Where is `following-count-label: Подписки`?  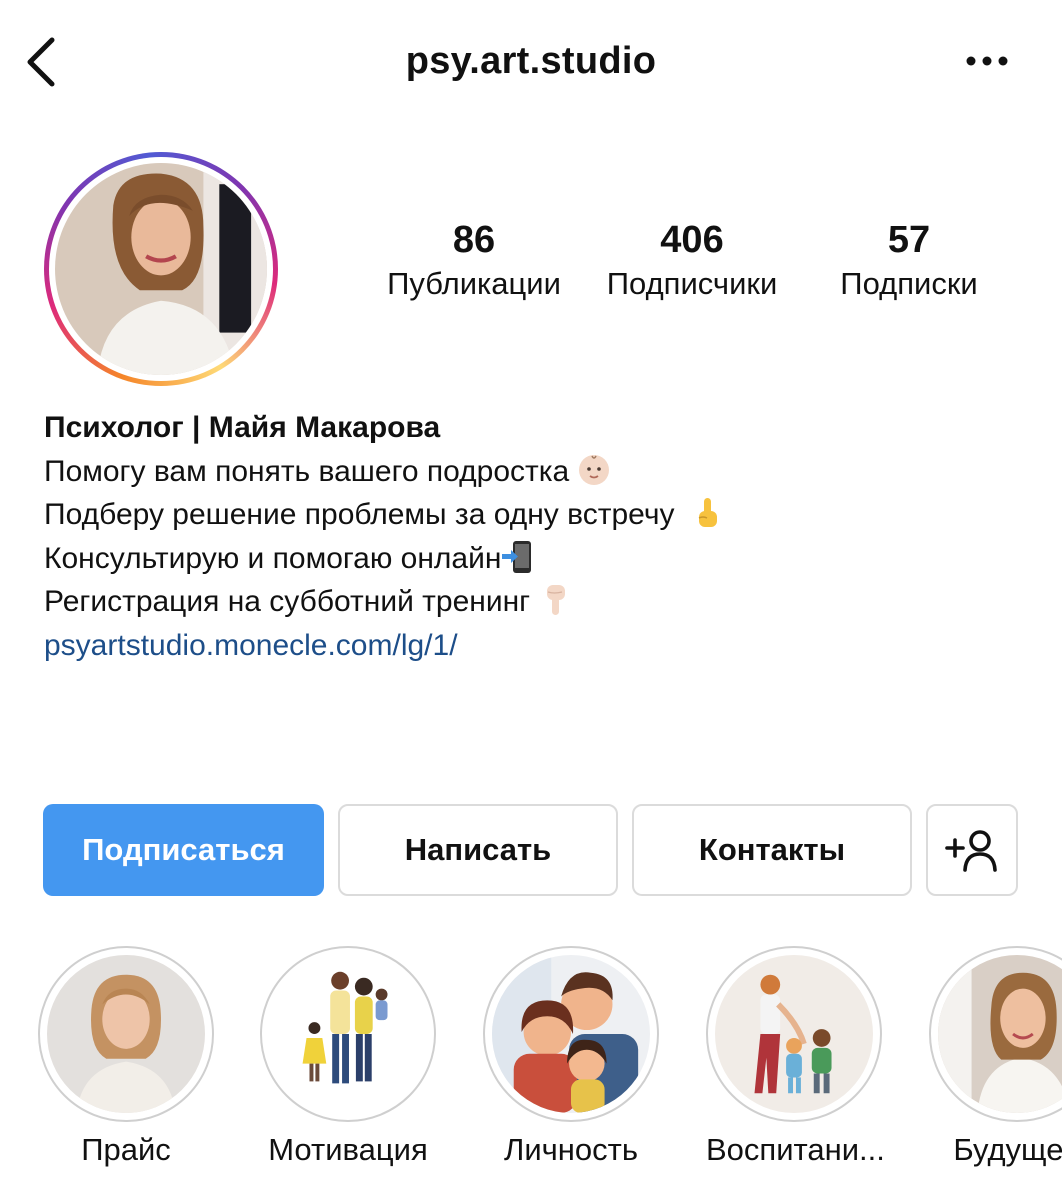 following-count-label: Подписки is located at coordinates (909, 283).